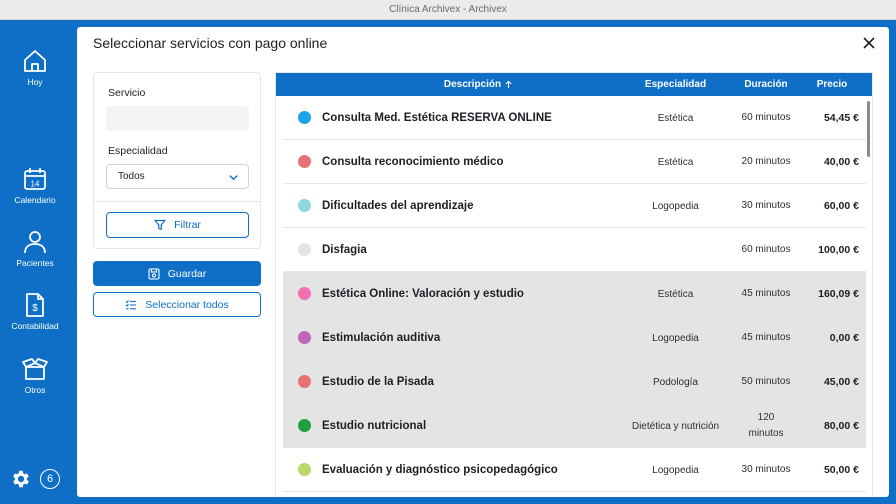 The image size is (896, 504). What do you see at coordinates (35, 242) in the screenshot?
I see `user-icon` at bounding box center [35, 242].